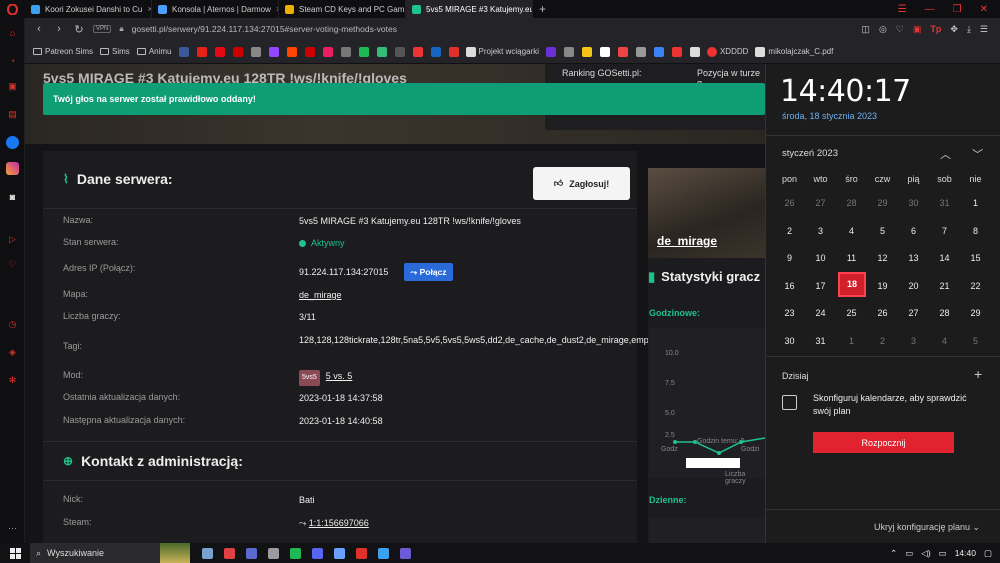 The height and width of the screenshot is (563, 1000). What do you see at coordinates (935, 29) in the screenshot?
I see `tp-extension-icon: Tp` at bounding box center [935, 29].